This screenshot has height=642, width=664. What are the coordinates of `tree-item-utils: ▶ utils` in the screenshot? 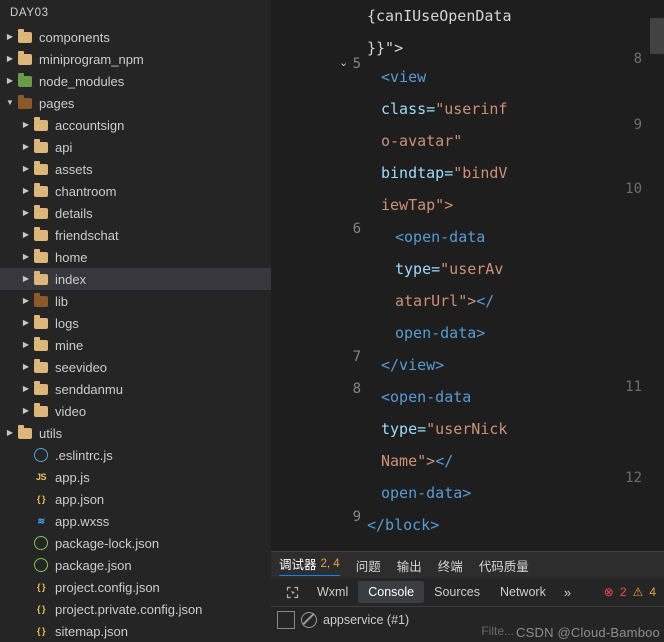 It's located at (135, 433).